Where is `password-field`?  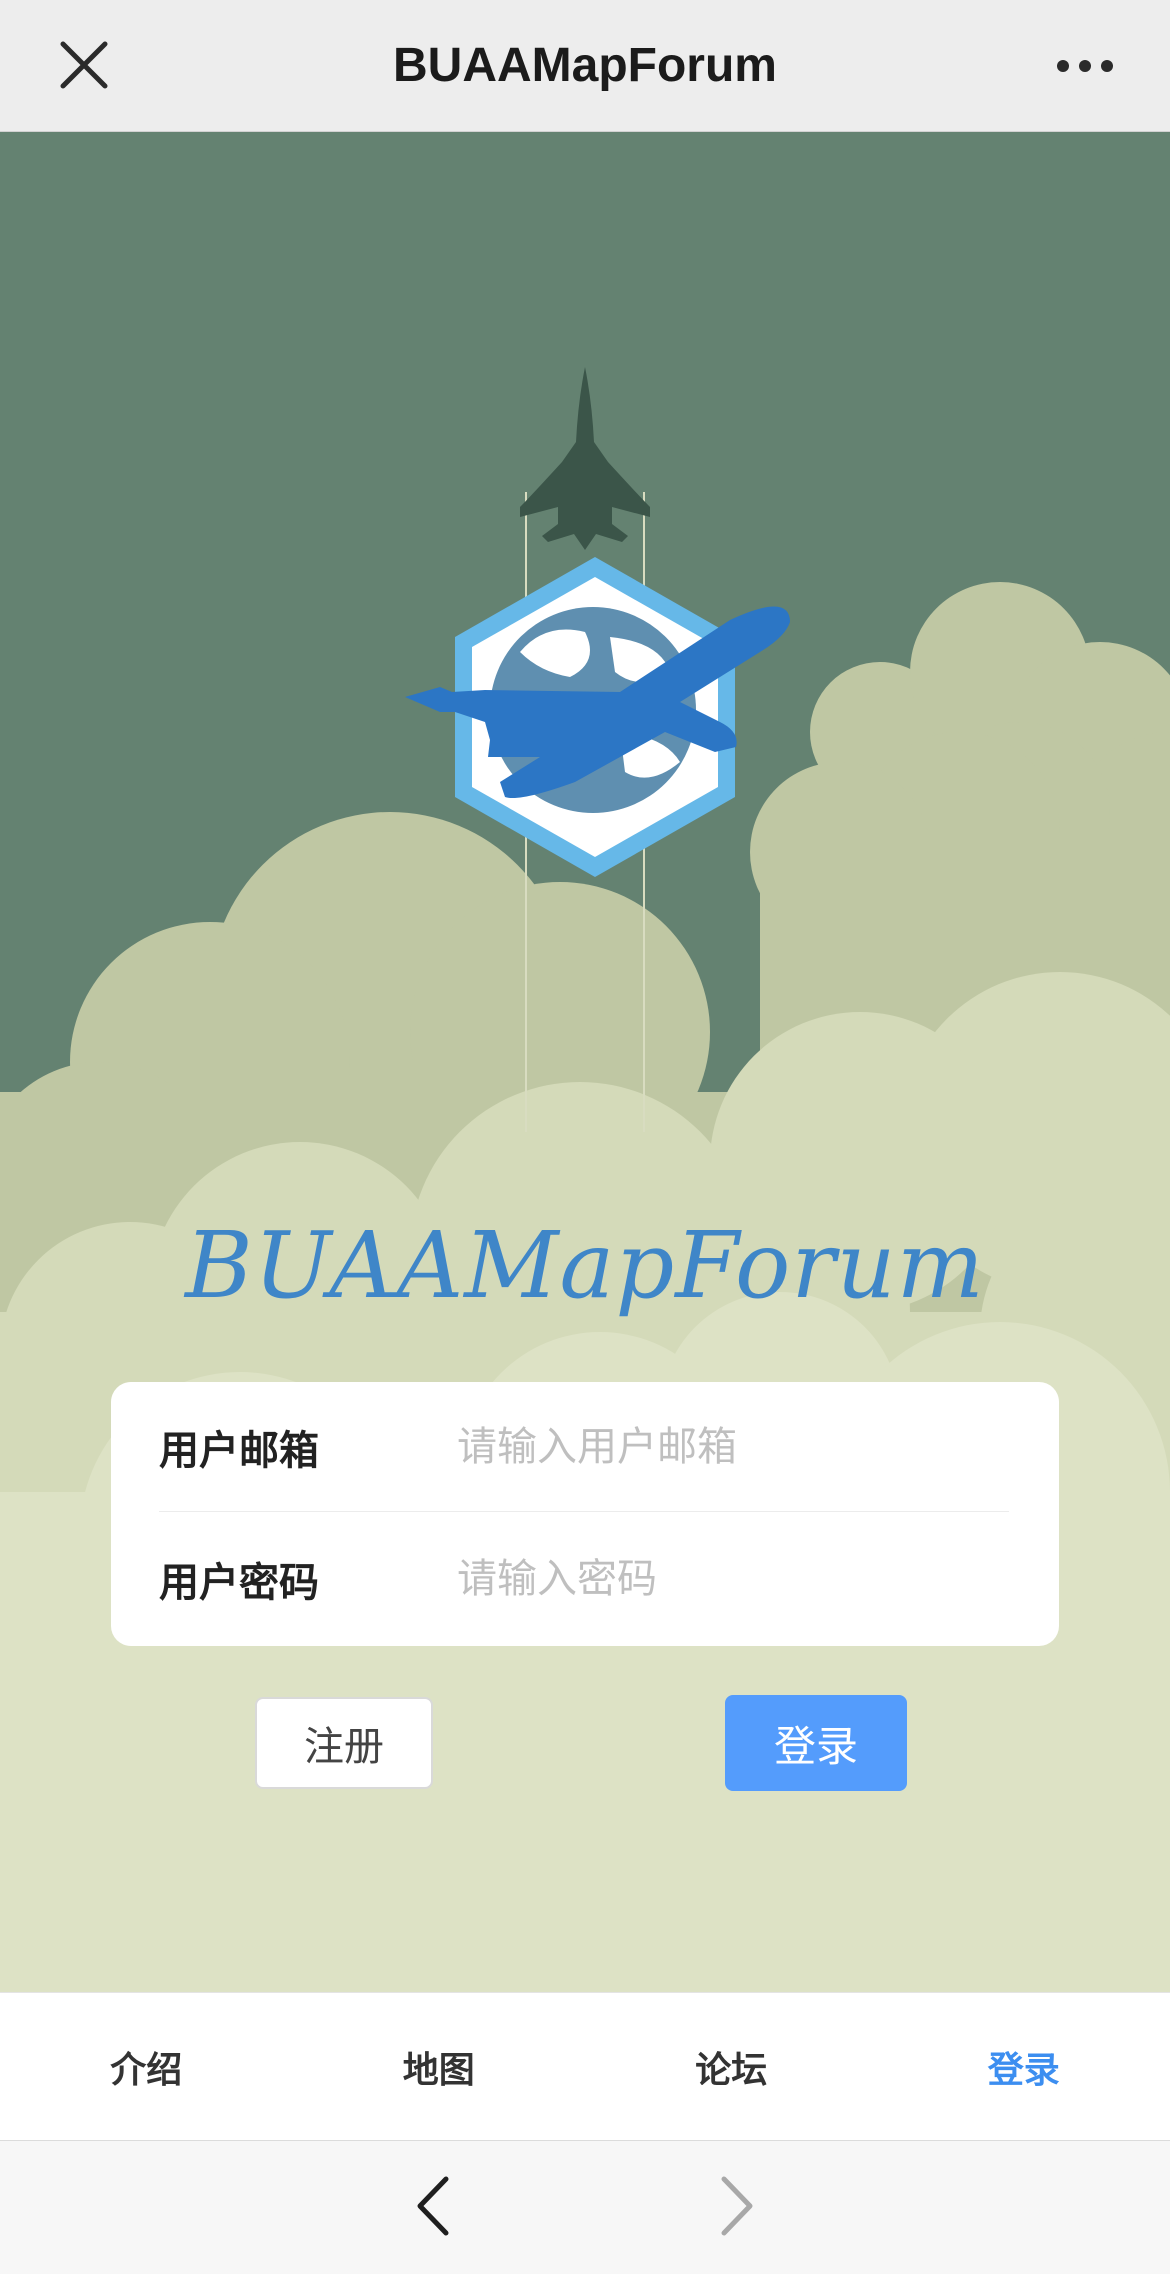 password-field is located at coordinates (733, 1579).